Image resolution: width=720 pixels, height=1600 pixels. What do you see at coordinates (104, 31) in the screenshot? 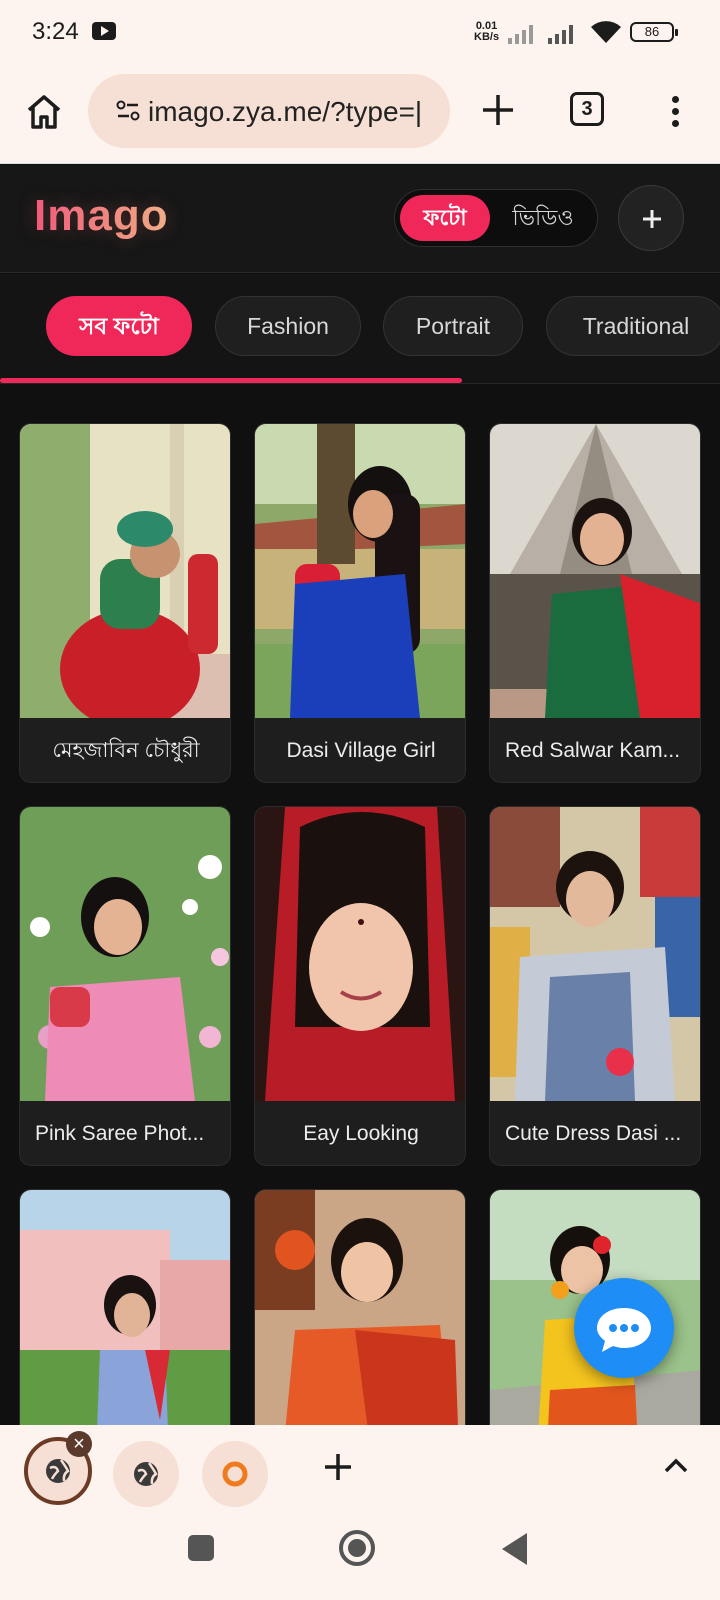
I see `youtube-notification-icon` at bounding box center [104, 31].